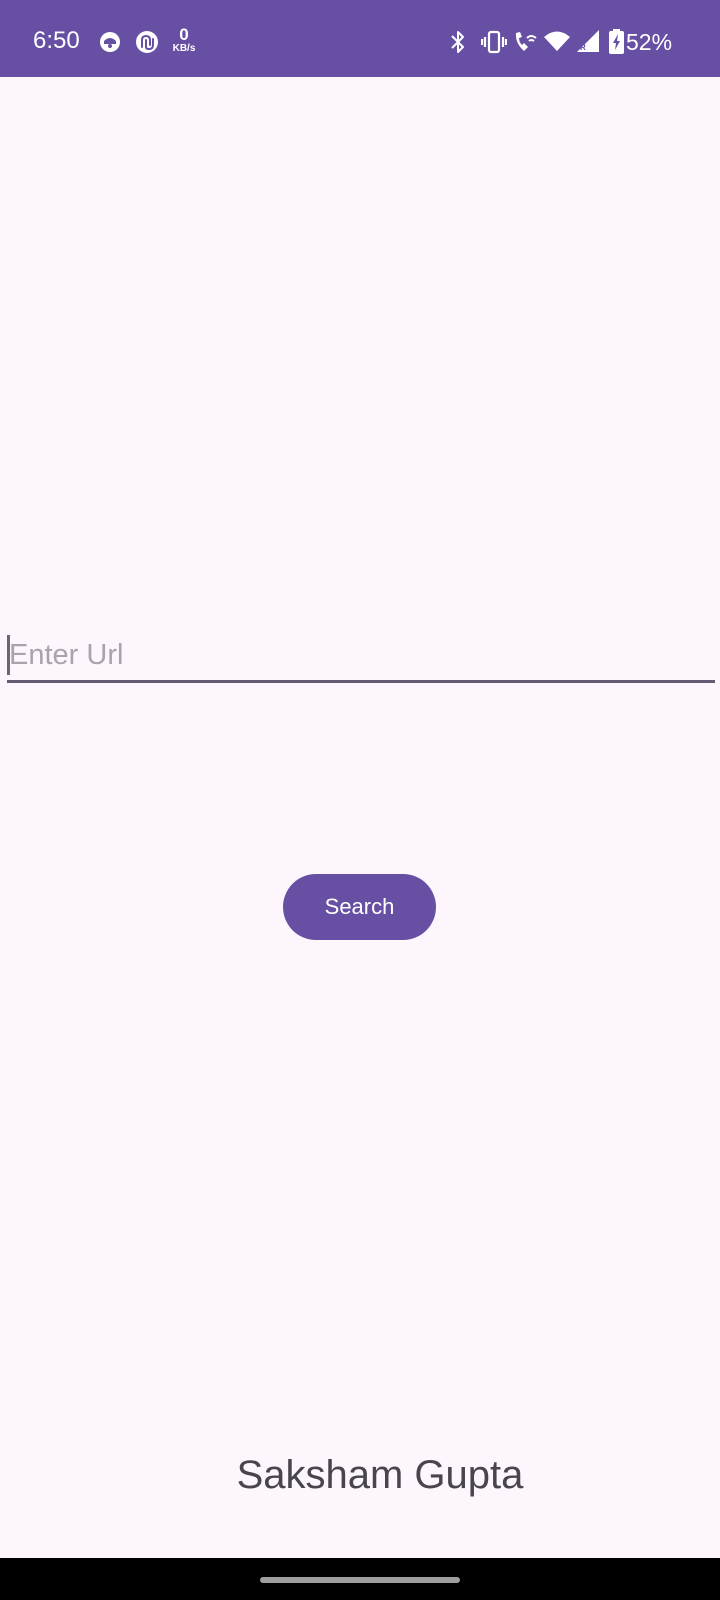 This screenshot has width=720, height=1600. What do you see at coordinates (360, 38) in the screenshot?
I see `status-bar: 6:50 0 KB/s R 52%` at bounding box center [360, 38].